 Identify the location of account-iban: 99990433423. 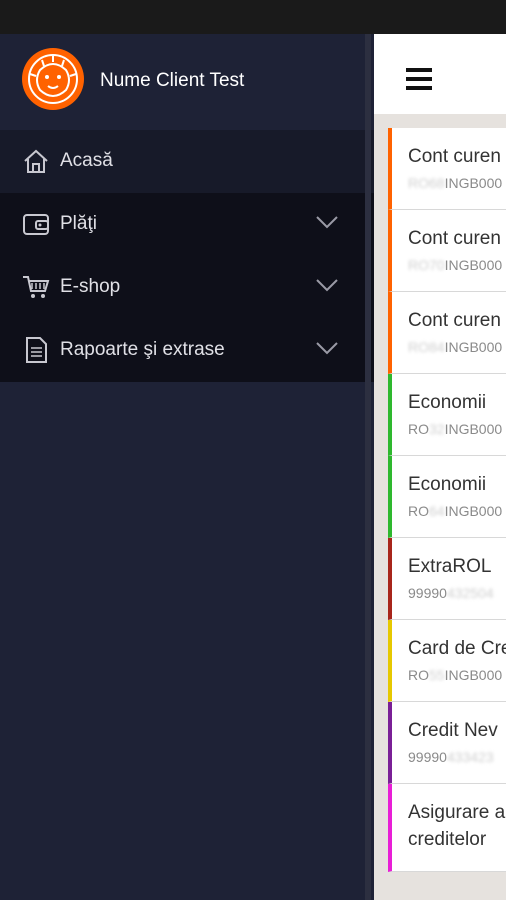
(451, 757).